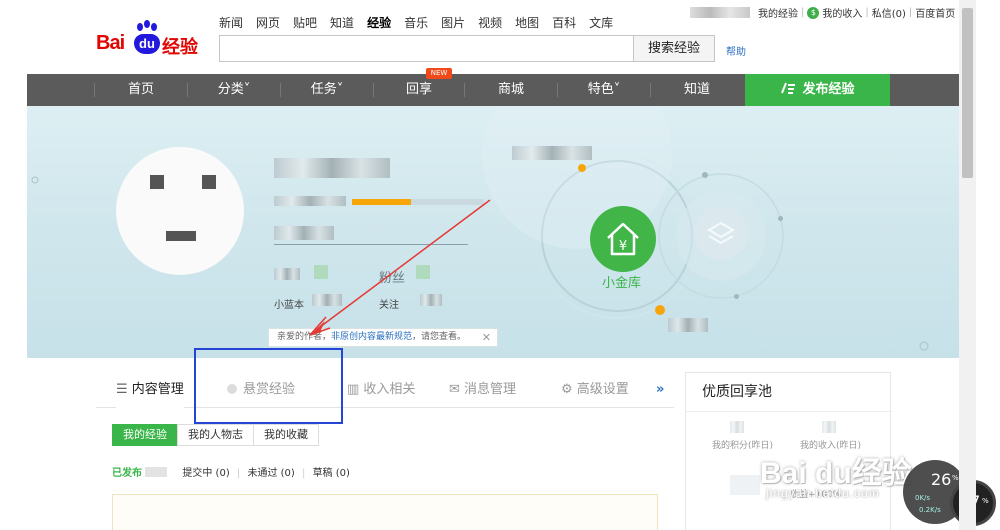 The width and height of the screenshot is (1000, 530). I want to click on baidu-home-link: 百度首页, so click(935, 12).